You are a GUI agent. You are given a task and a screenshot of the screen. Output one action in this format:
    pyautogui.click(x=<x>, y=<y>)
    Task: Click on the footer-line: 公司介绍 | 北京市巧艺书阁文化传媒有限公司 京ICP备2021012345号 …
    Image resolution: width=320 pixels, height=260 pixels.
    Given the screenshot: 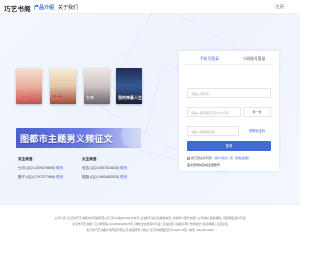 What is the action you would take?
    pyautogui.click(x=150, y=218)
    